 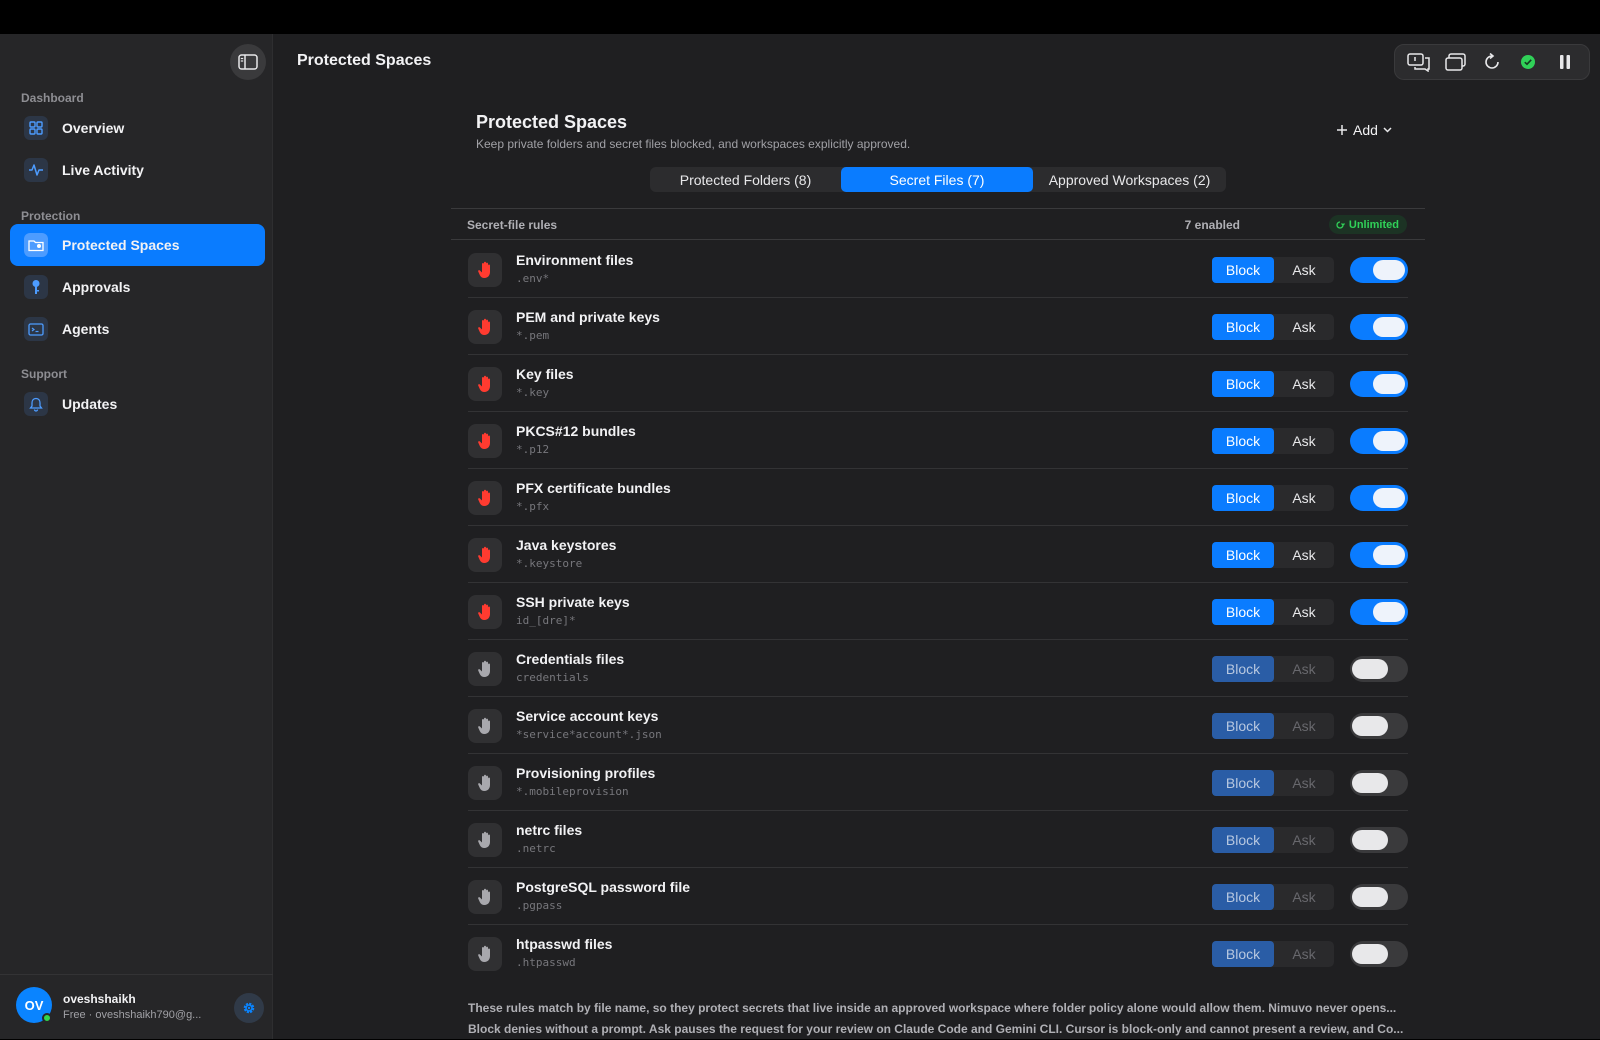 I want to click on windows-icon, so click(x=1455, y=62).